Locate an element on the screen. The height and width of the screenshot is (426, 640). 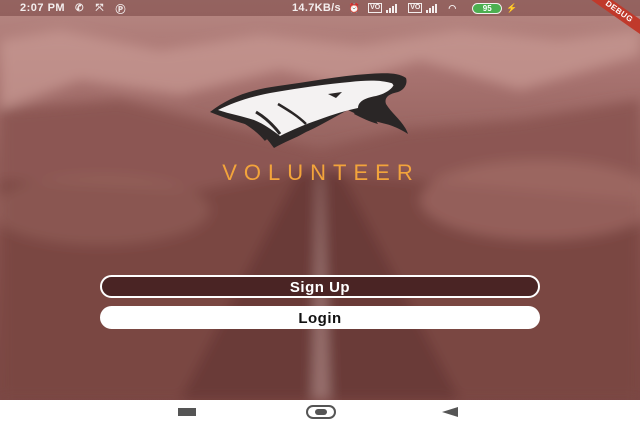
navigation-bar is located at coordinates (320, 413).